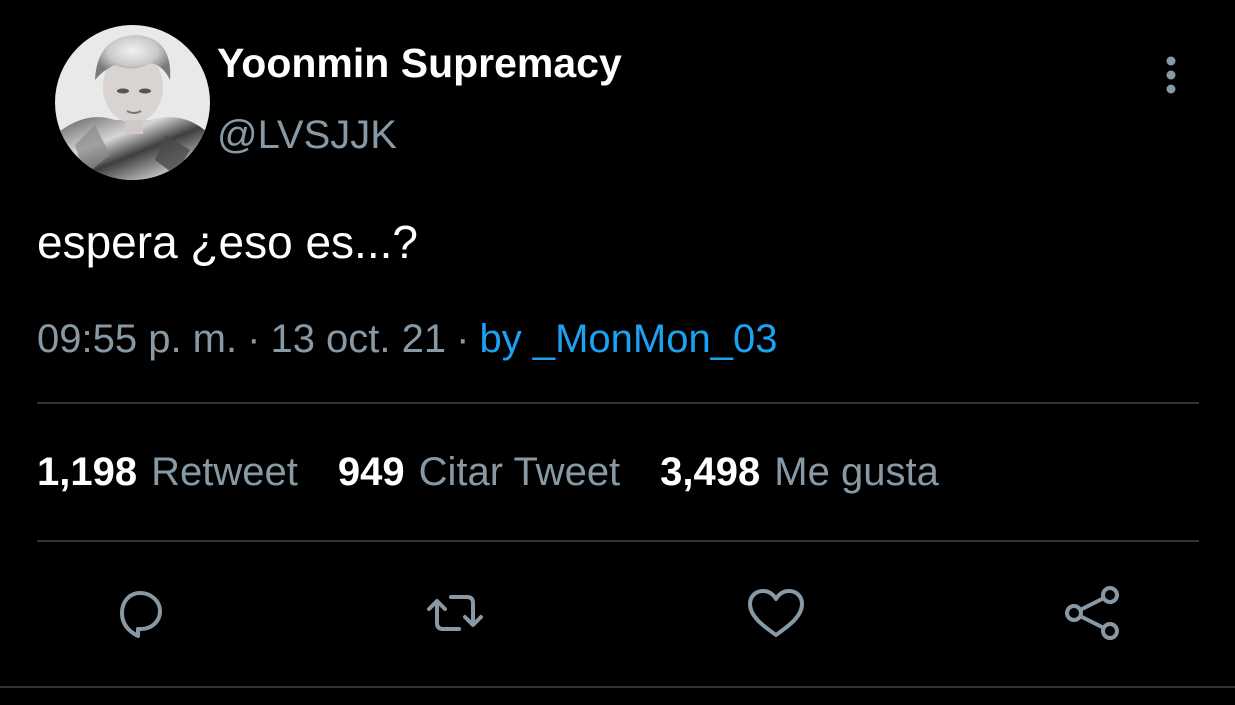 The height and width of the screenshot is (705, 1235). What do you see at coordinates (628, 339) in the screenshot?
I see `tweet-source-link: by _MonMon_03` at bounding box center [628, 339].